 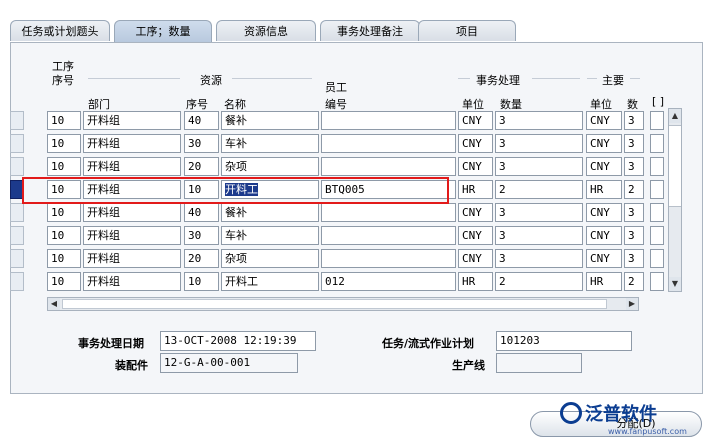 What do you see at coordinates (658, 101) in the screenshot?
I see `header-flex-field: [ ]` at bounding box center [658, 101].